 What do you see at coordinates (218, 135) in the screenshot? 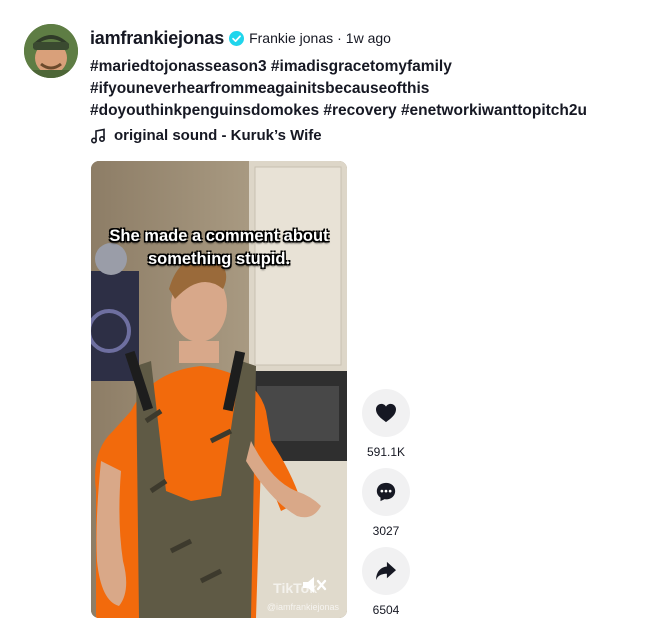
I see `sound-title: original sound - Kuruk’s Wife` at bounding box center [218, 135].